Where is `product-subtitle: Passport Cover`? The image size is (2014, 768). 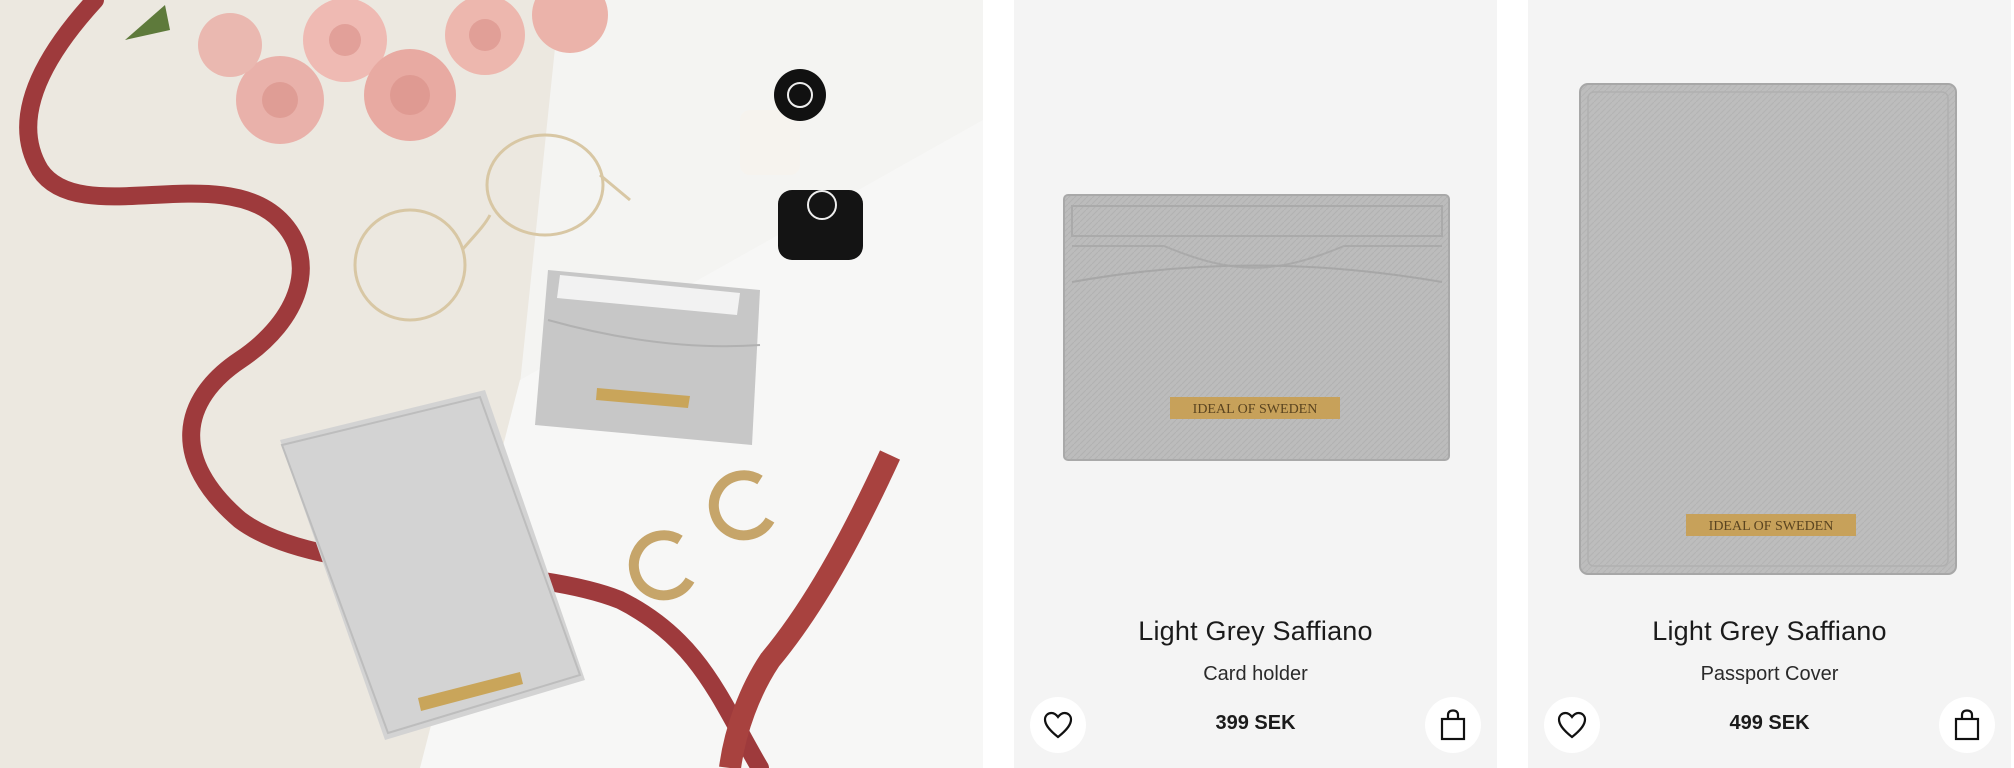 product-subtitle: Passport Cover is located at coordinates (1769, 674).